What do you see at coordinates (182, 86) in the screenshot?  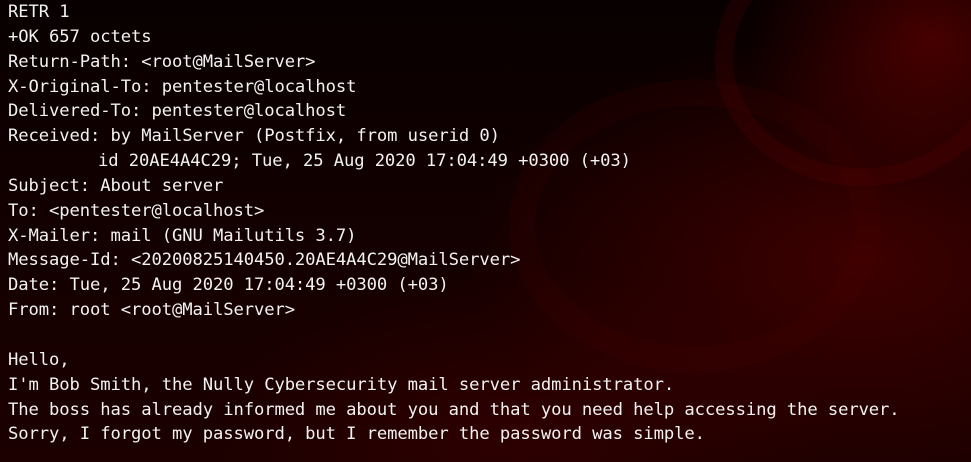 I see `header-x-original-to: X-Original-To: pentester@localhost` at bounding box center [182, 86].